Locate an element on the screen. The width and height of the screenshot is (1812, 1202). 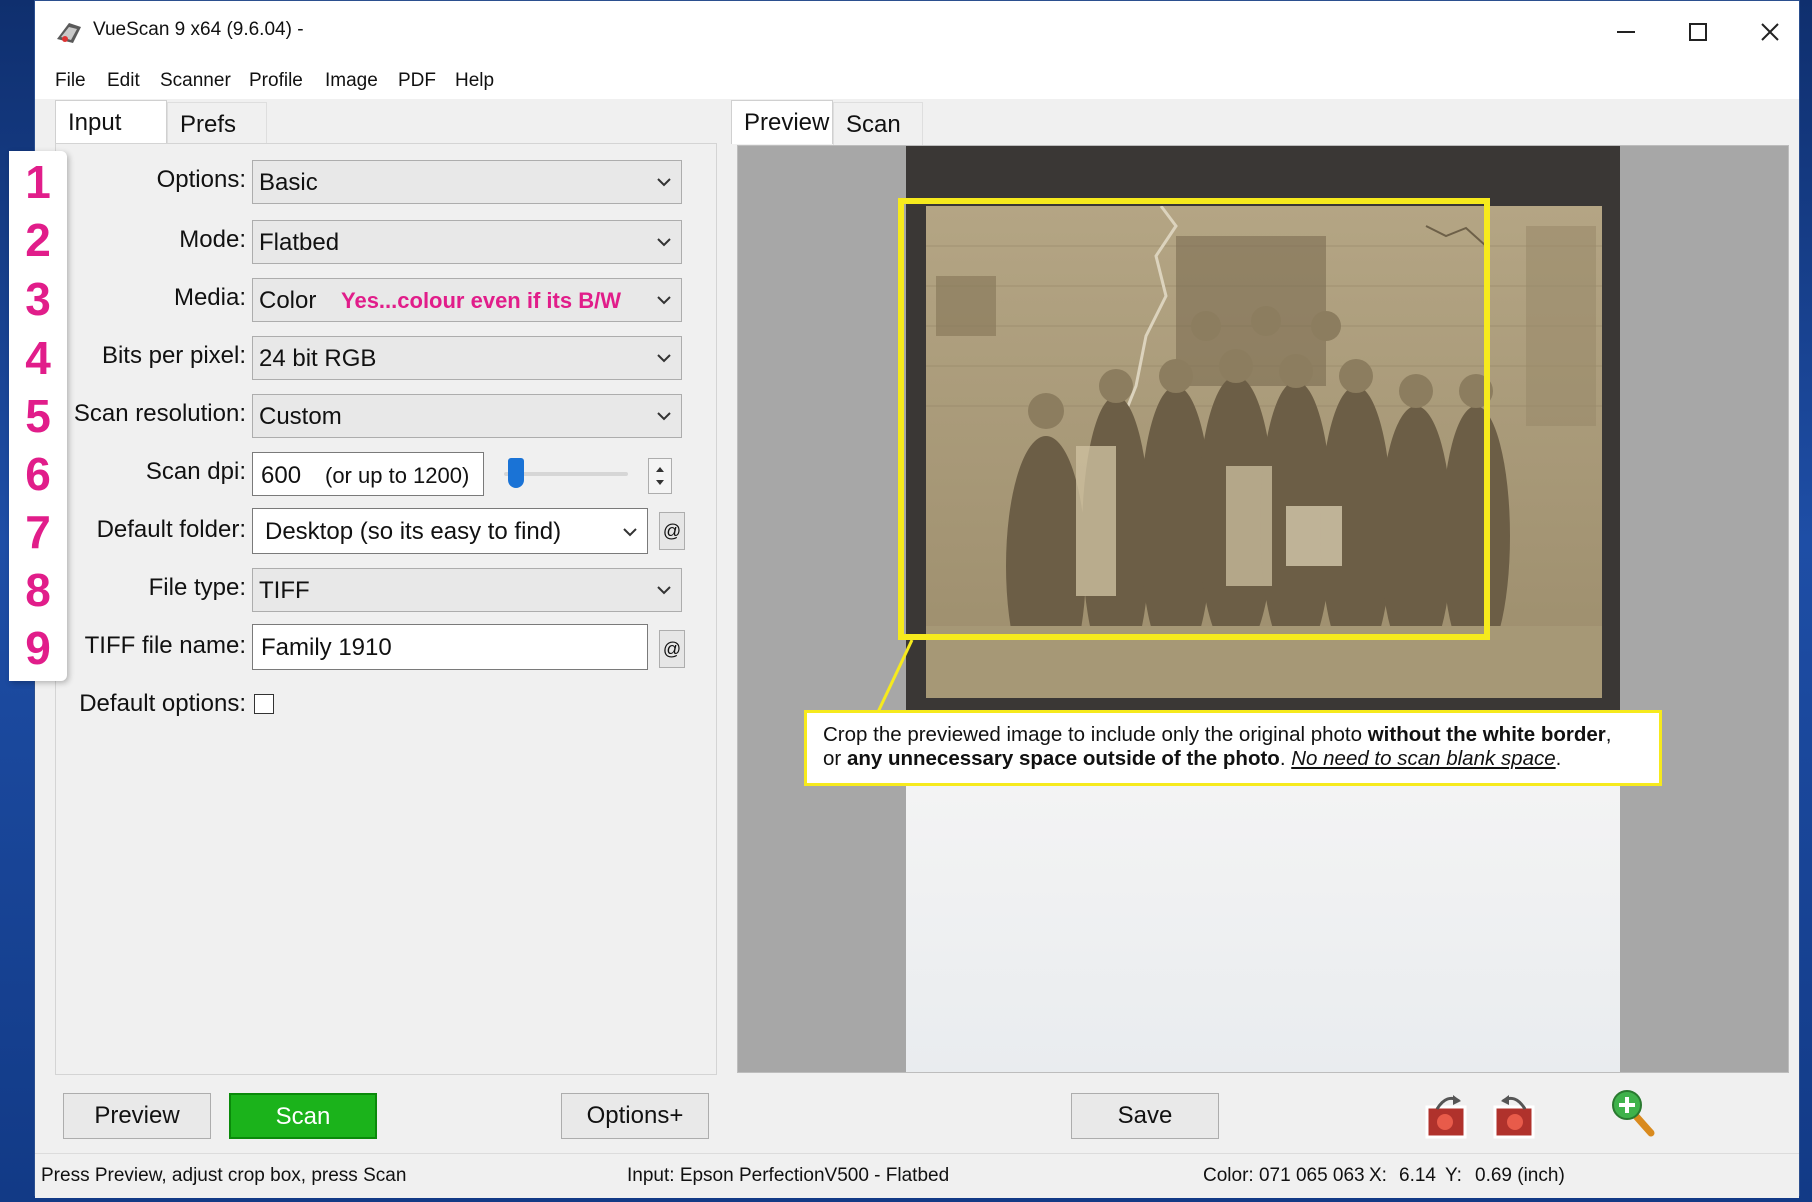
step-number: 2 is located at coordinates (38, 240).